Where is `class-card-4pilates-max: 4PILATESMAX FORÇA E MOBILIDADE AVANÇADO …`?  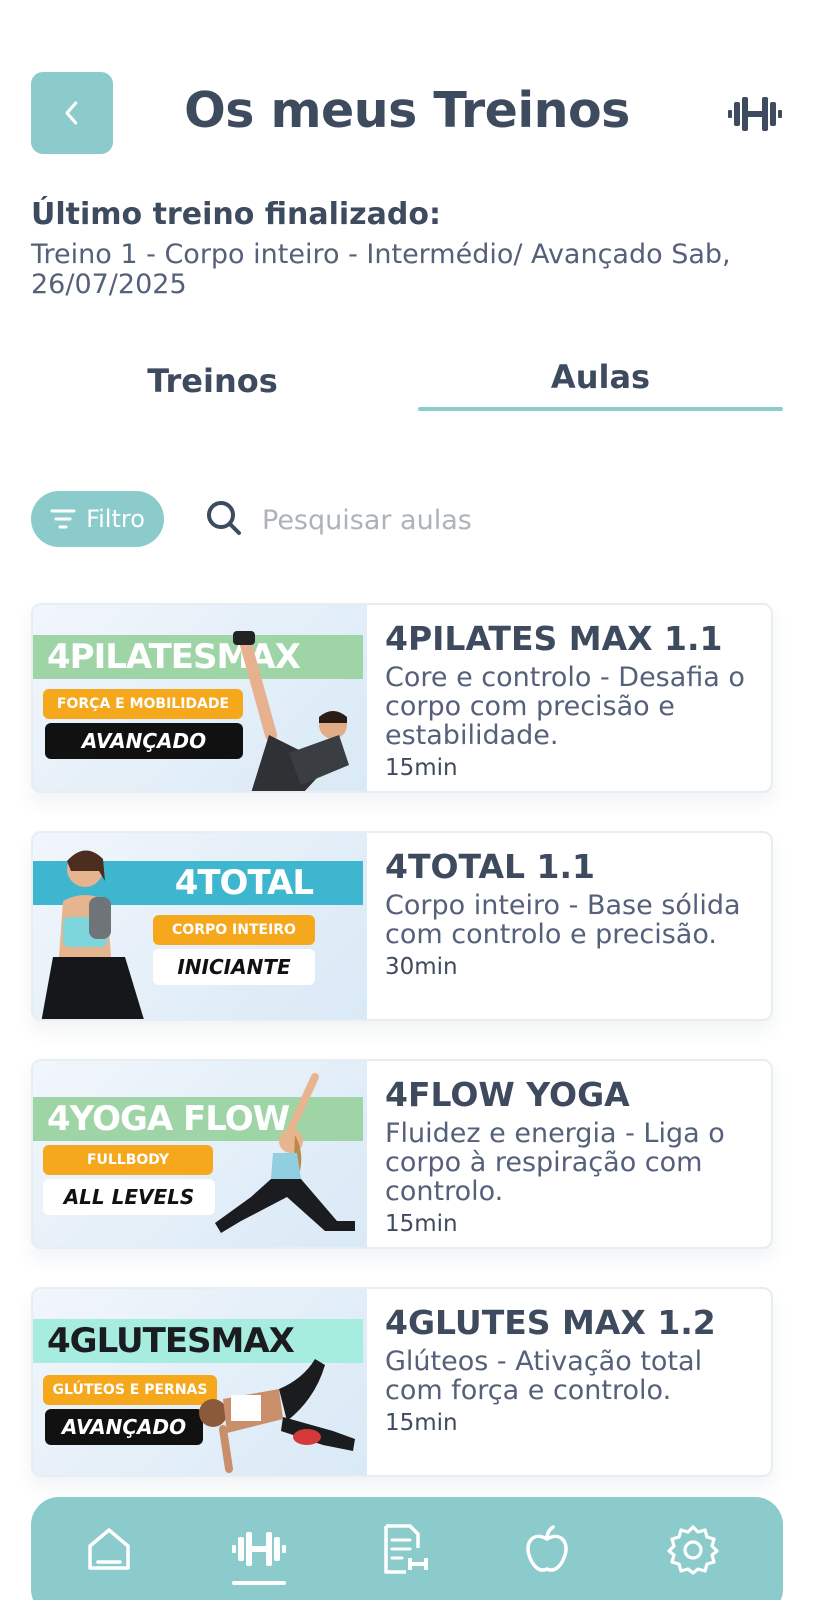
class-card-4pilates-max: 4PILATESMAX FORÇA E MOBILIDADE AVANÇADO … is located at coordinates (402, 698).